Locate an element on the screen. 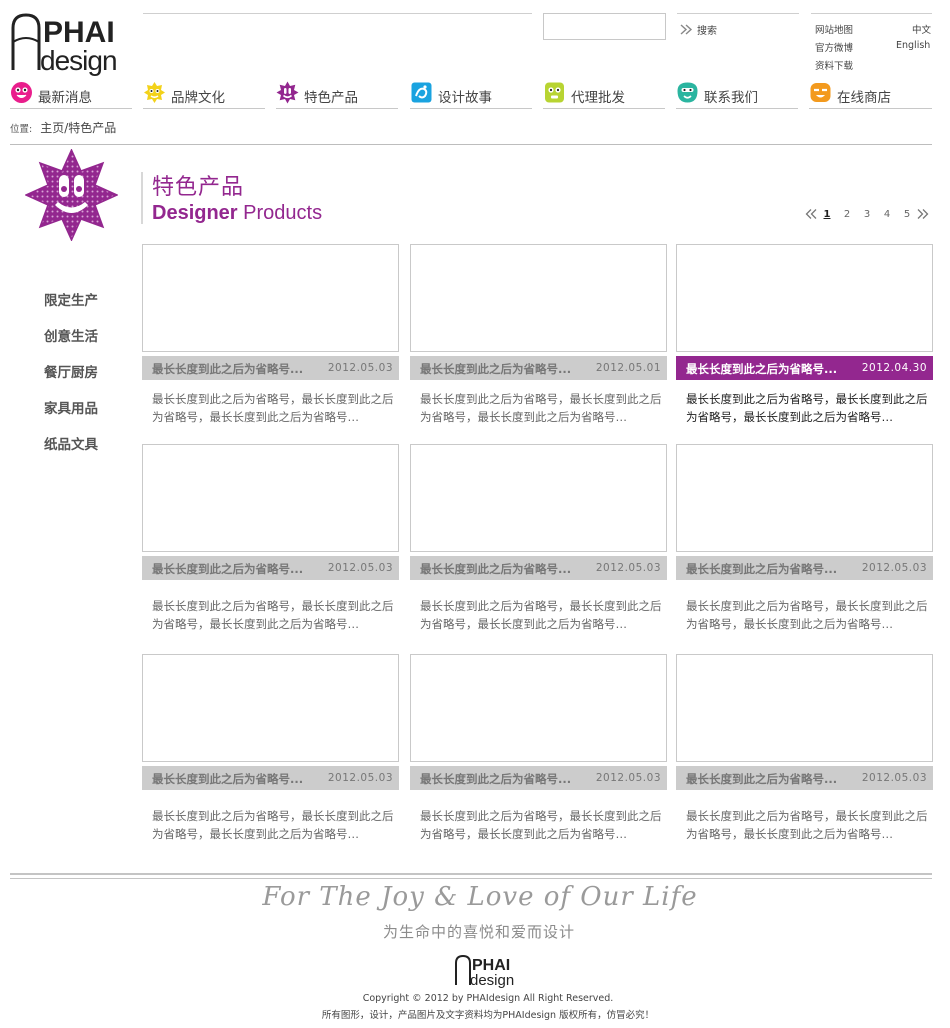 This screenshot has width=950, height=1028. weibo-link: 官方微博 is located at coordinates (834, 47).